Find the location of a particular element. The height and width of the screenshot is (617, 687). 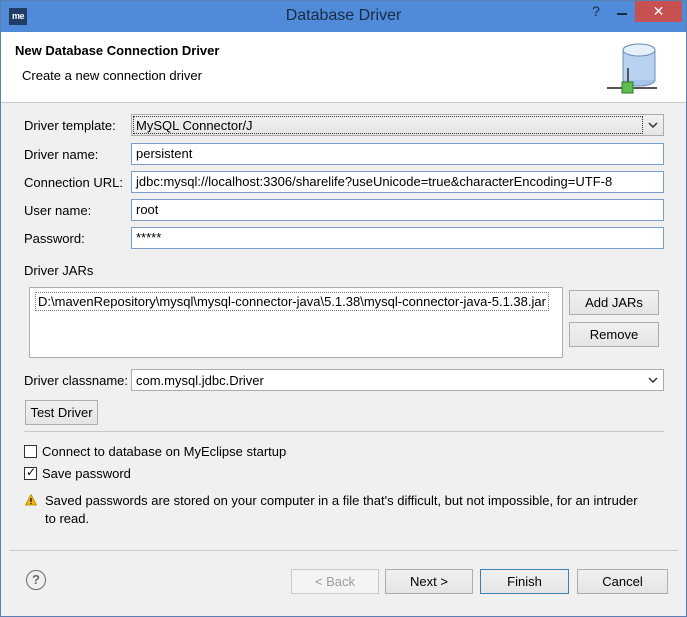

connect-on-startup-label: Connect to database on MyEclipse startup is located at coordinates (164, 451).